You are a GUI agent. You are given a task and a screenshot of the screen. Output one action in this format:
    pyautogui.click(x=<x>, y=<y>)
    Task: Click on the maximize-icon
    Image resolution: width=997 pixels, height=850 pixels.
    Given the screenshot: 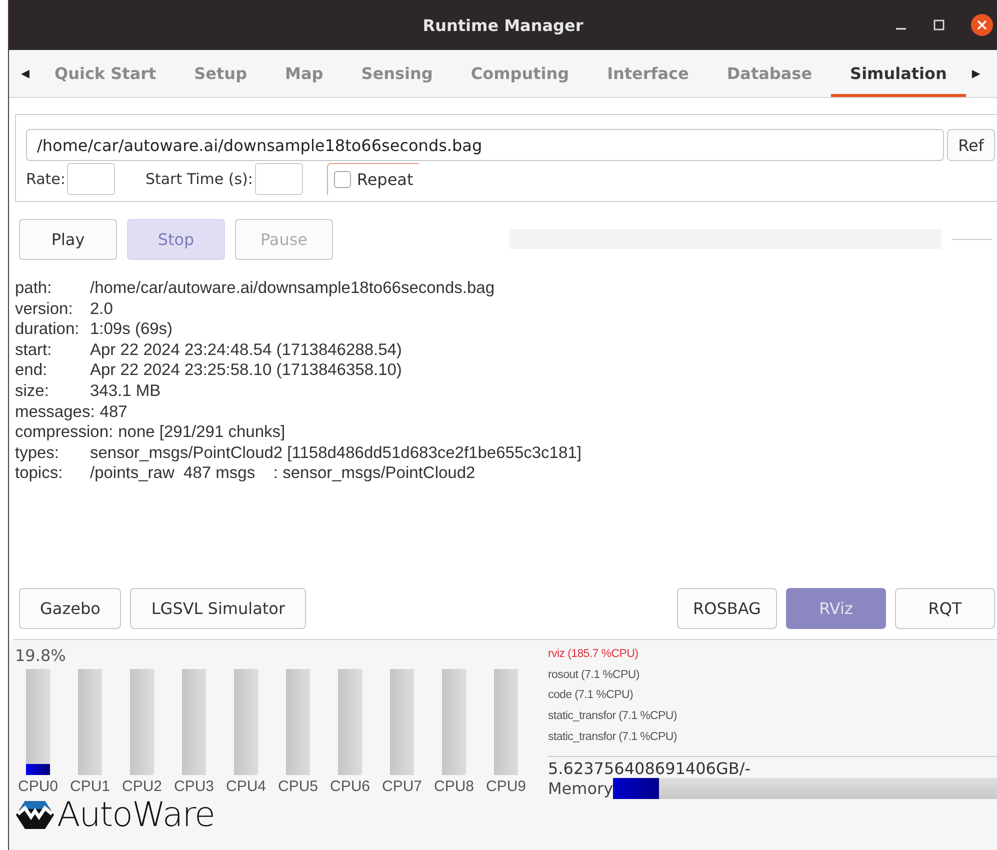 What is the action you would take?
    pyautogui.click(x=939, y=25)
    